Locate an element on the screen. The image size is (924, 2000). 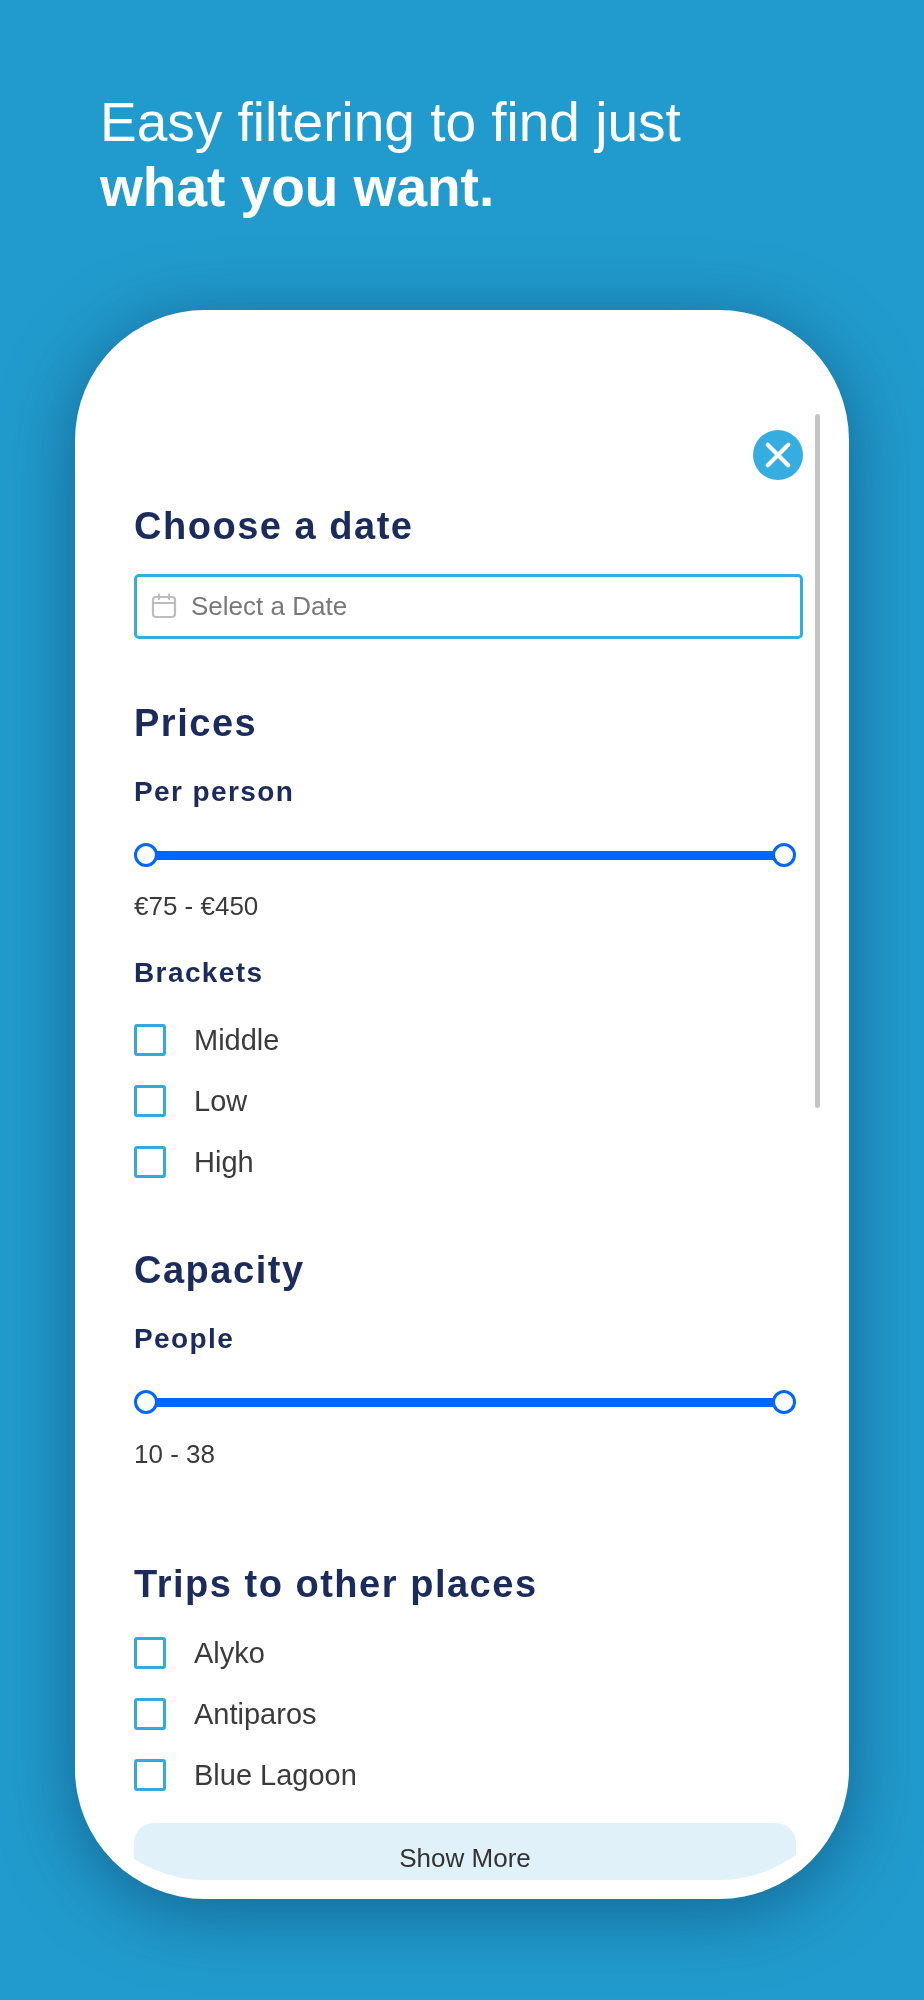
subsection-label: People is located at coordinates (185, 1339).